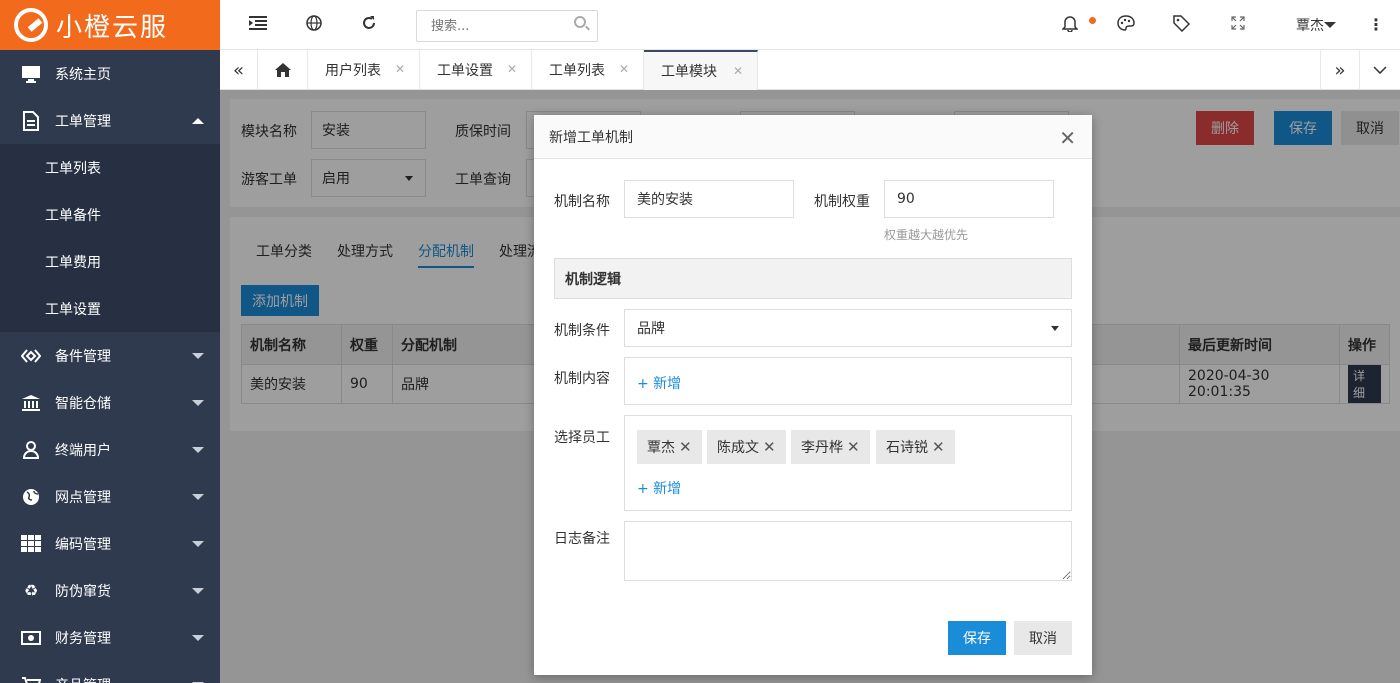 Image resolution: width=1400 pixels, height=683 pixels. Describe the element at coordinates (1182, 25) in the screenshot. I see `tag-icon` at that location.